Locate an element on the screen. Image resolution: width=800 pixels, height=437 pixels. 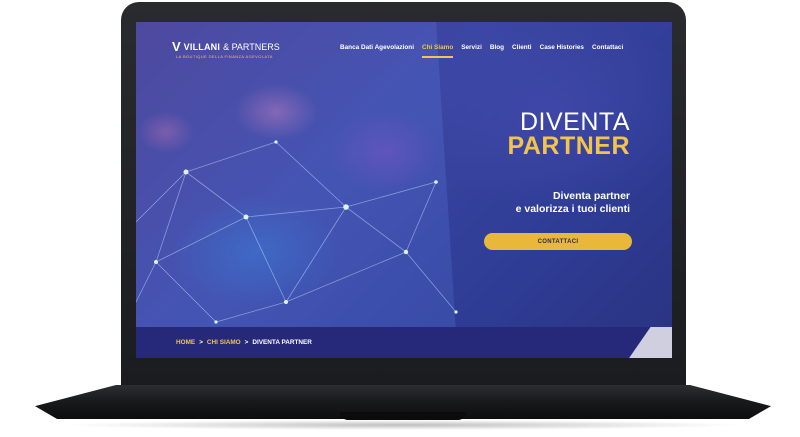
breadcrumb-current: DIVENTA PARTNER is located at coordinates (282, 342).